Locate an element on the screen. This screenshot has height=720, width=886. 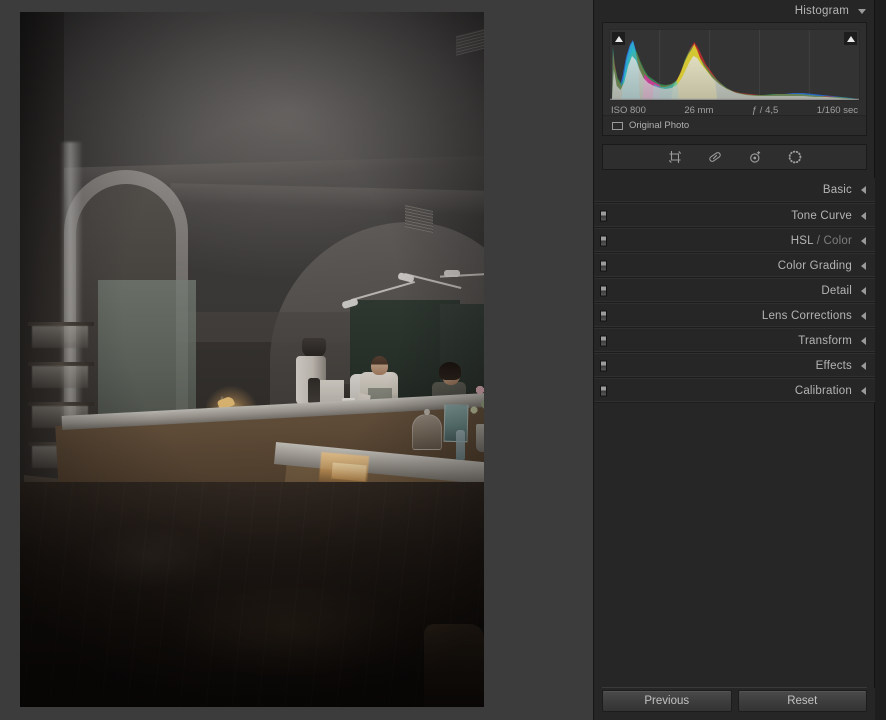
photo-barista-1-head is located at coordinates (379, 365).